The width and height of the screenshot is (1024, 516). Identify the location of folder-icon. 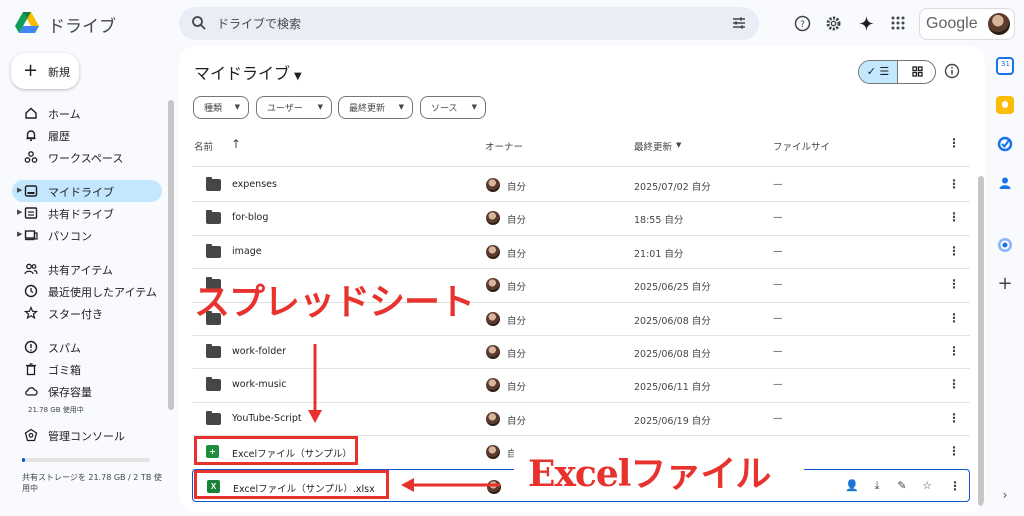
(213, 250).